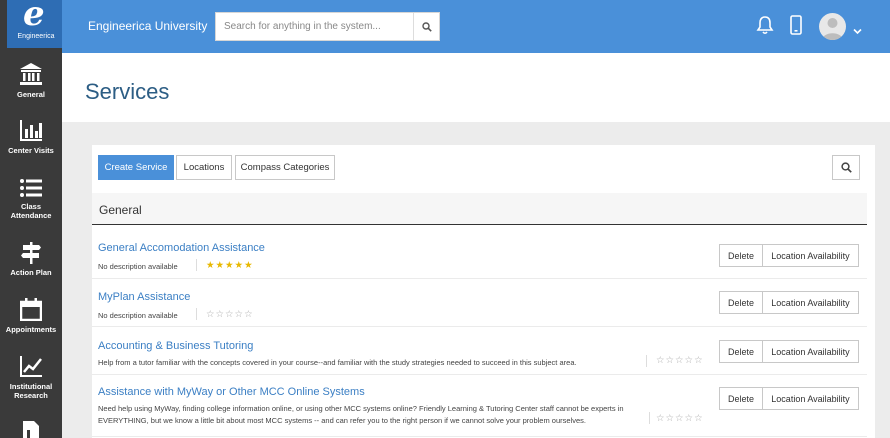  I want to click on service-name-link: MyPlan Assistance, so click(144, 297).